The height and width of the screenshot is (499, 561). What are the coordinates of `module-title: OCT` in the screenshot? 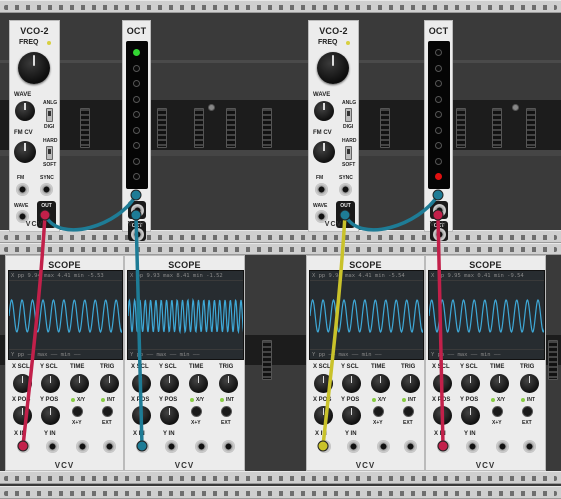 It's located at (438, 31).